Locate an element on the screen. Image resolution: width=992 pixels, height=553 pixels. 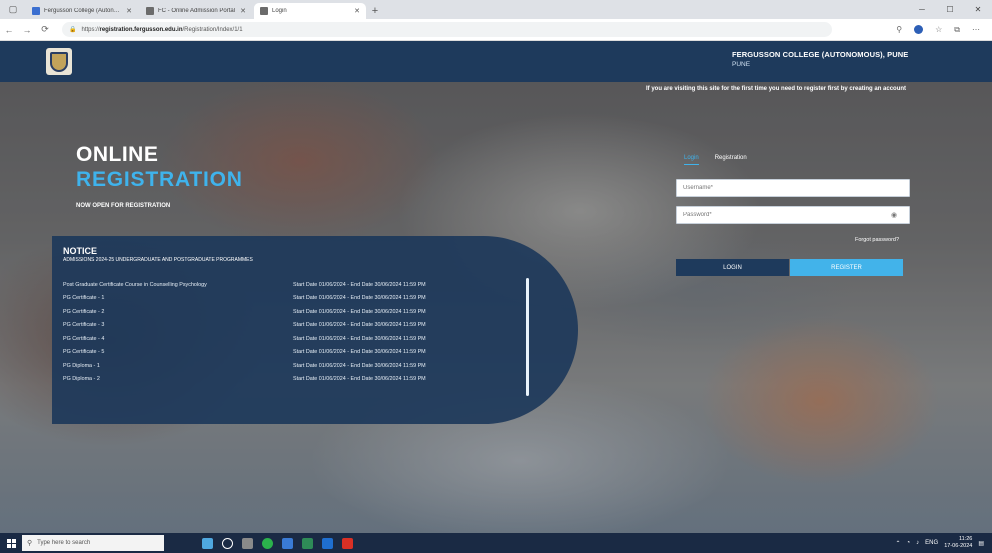
college-name: FERGUSSON COLLEGE (AUTONOMOUS), PUNE is located at coordinates (820, 54).